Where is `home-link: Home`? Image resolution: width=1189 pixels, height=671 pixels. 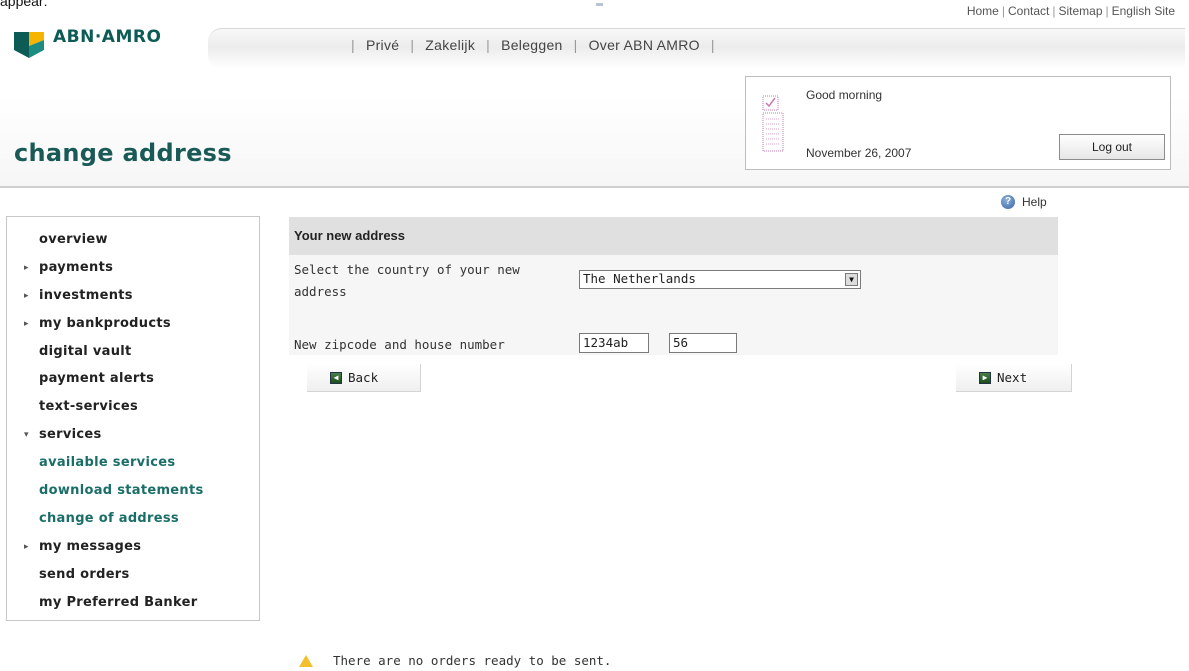
home-link: Home is located at coordinates (983, 11).